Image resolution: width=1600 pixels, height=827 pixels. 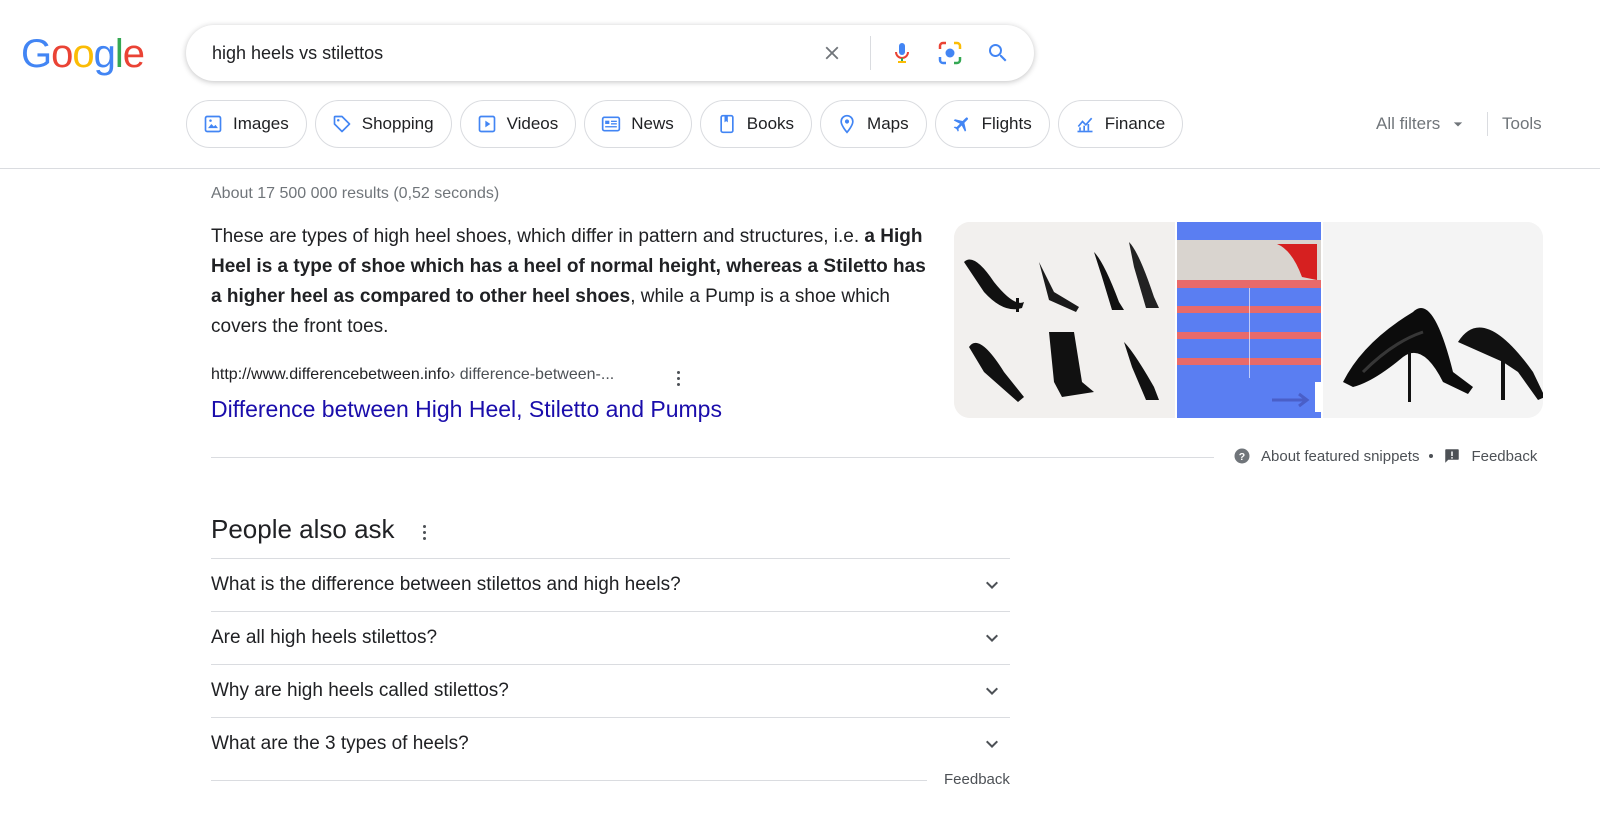 I want to click on tab-label: Flights, so click(x=1006, y=123).